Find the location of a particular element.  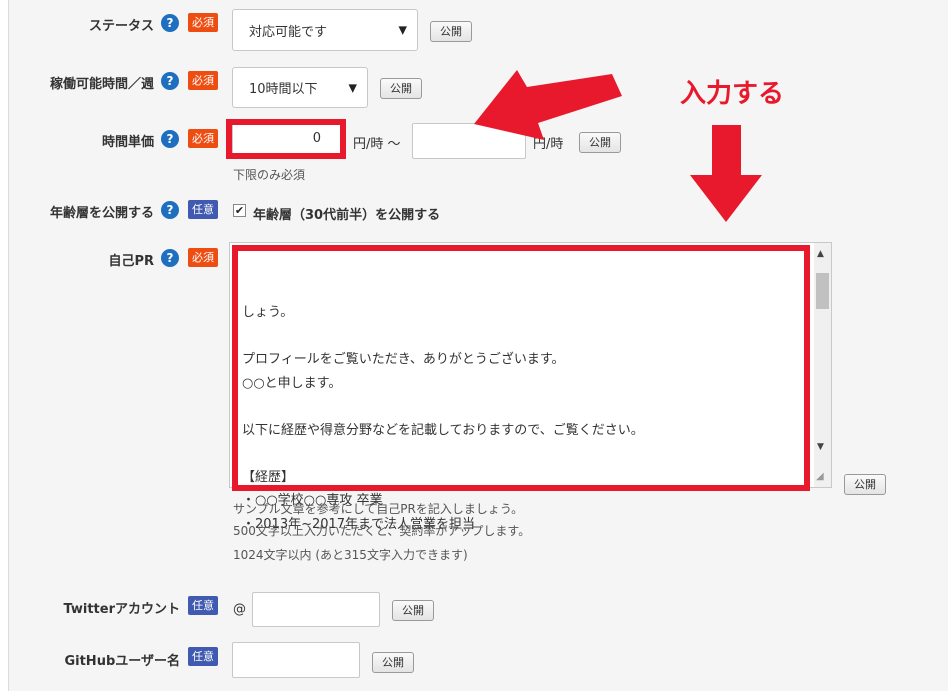

annotation-arrows is located at coordinates (618, 146).